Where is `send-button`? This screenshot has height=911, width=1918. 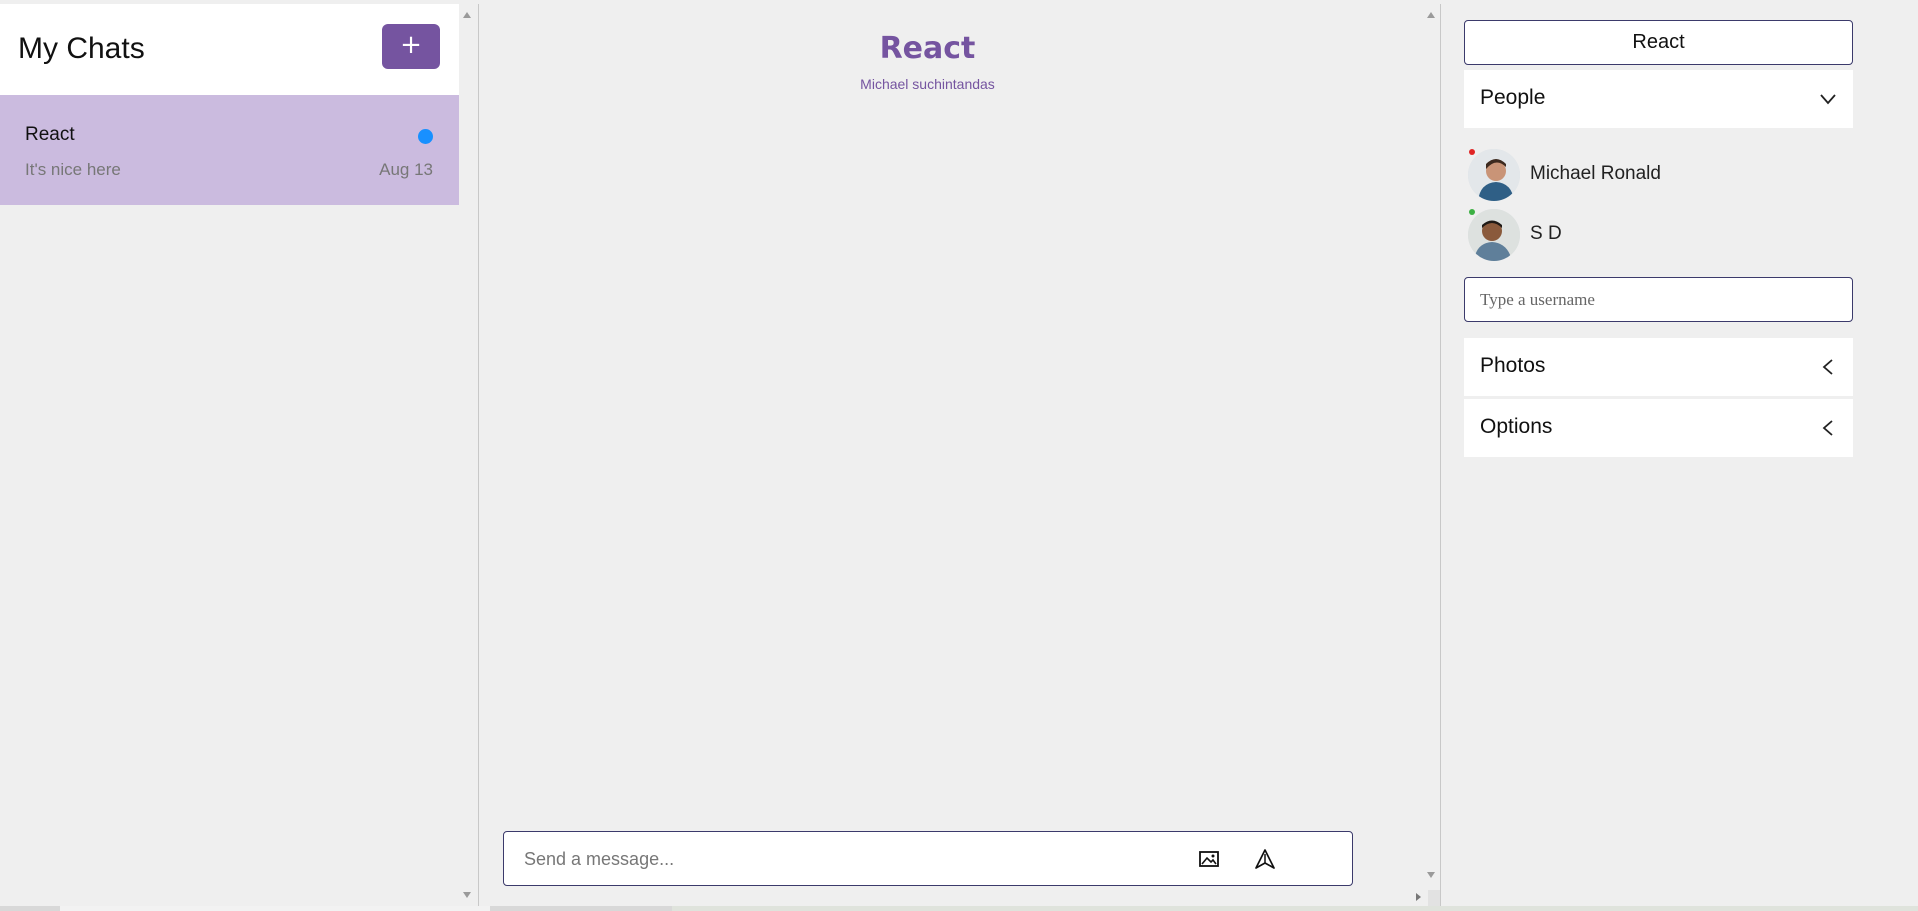
send-button is located at coordinates (1265, 859).